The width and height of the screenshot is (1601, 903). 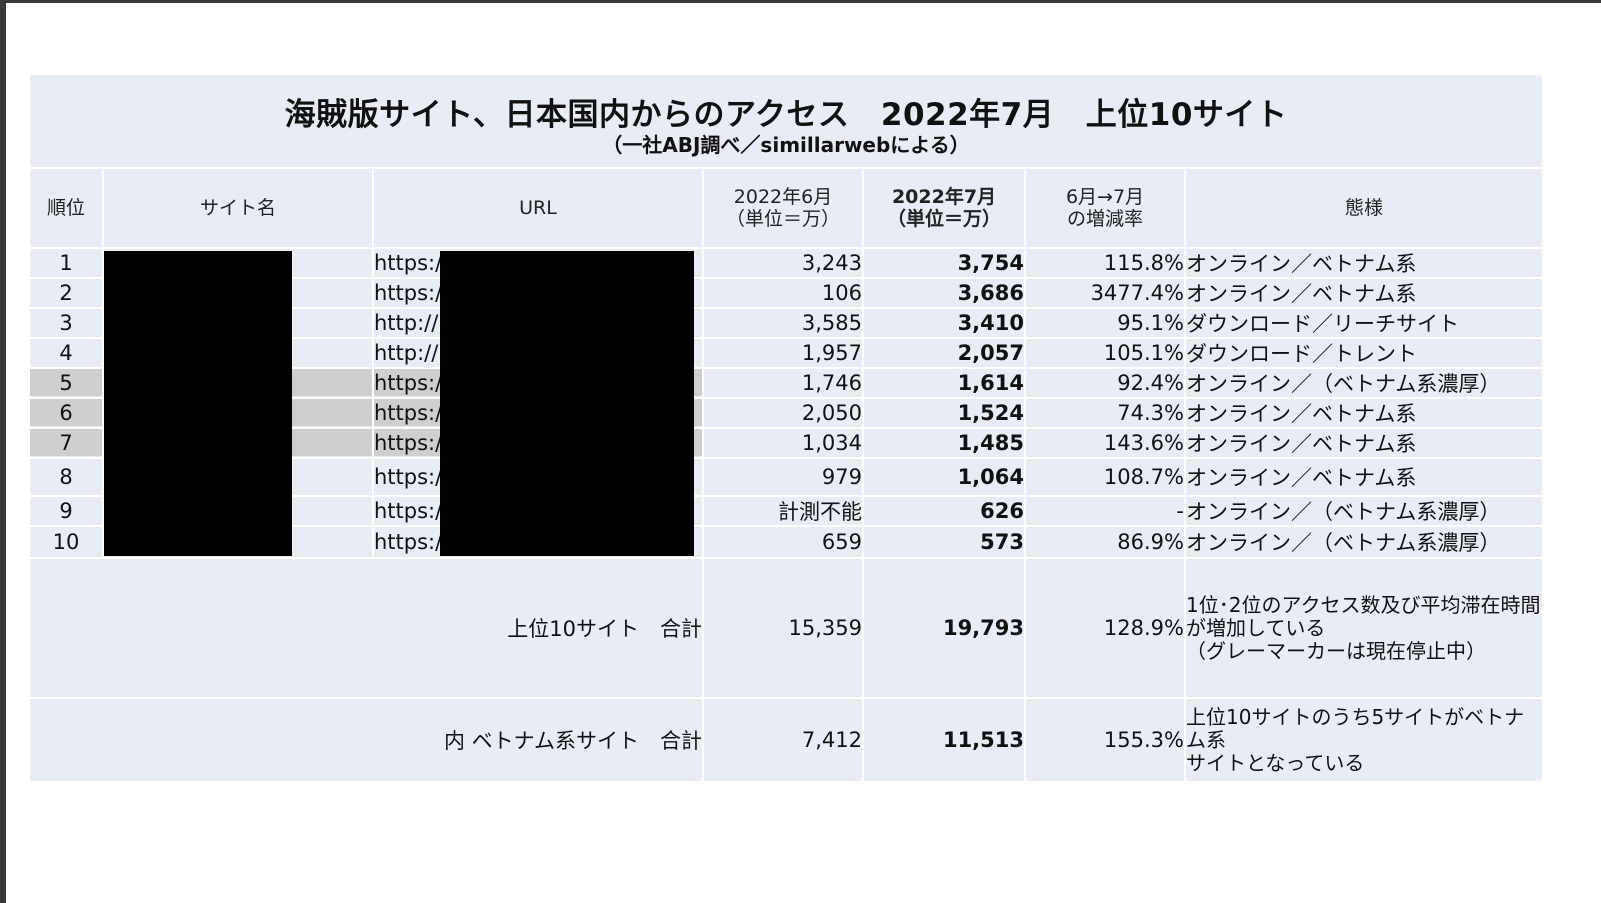 What do you see at coordinates (1150, 323) in the screenshot?
I see `rate-cell: 95.1%` at bounding box center [1150, 323].